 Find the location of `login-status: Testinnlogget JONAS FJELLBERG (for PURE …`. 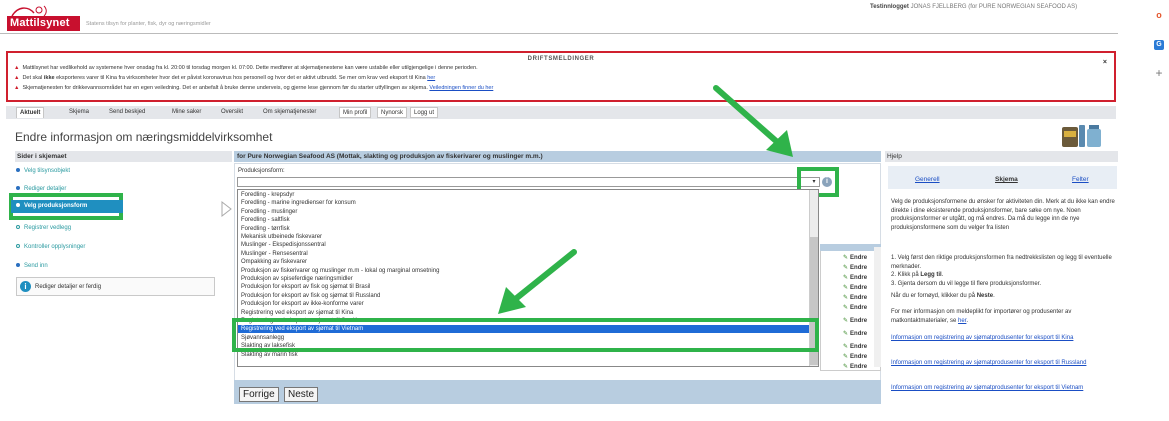

login-status: Testinnlogget JONAS FJELLBERG (for PURE … is located at coordinates (973, 7).